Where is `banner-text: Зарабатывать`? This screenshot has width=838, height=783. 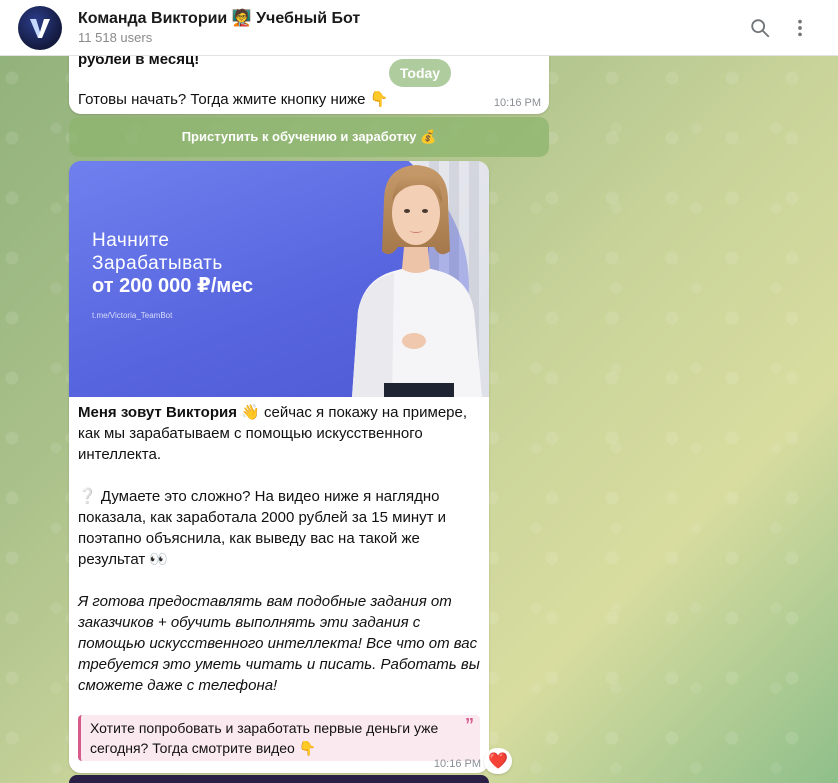 banner-text: Зарабатывать is located at coordinates (157, 263).